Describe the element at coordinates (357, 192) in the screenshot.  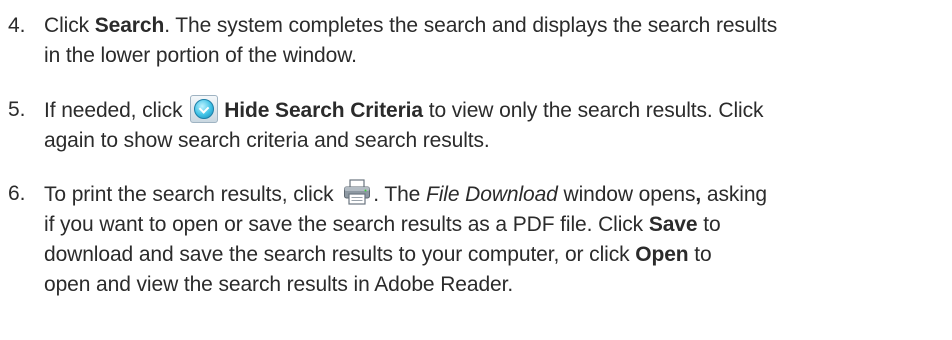
I see `printer-icon` at that location.